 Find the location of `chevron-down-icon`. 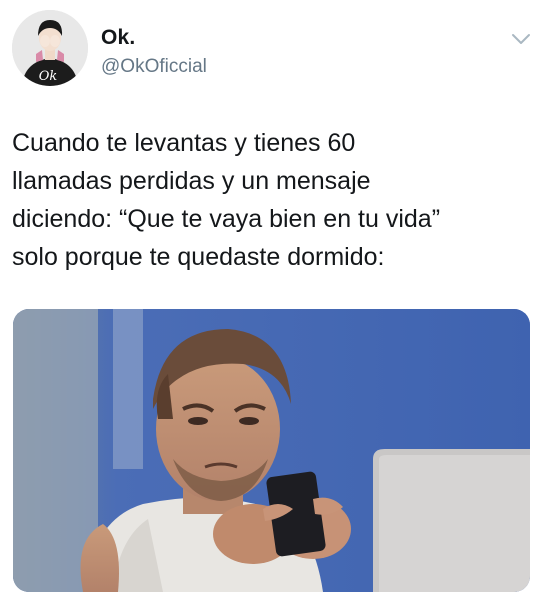

chevron-down-icon is located at coordinates (521, 39).